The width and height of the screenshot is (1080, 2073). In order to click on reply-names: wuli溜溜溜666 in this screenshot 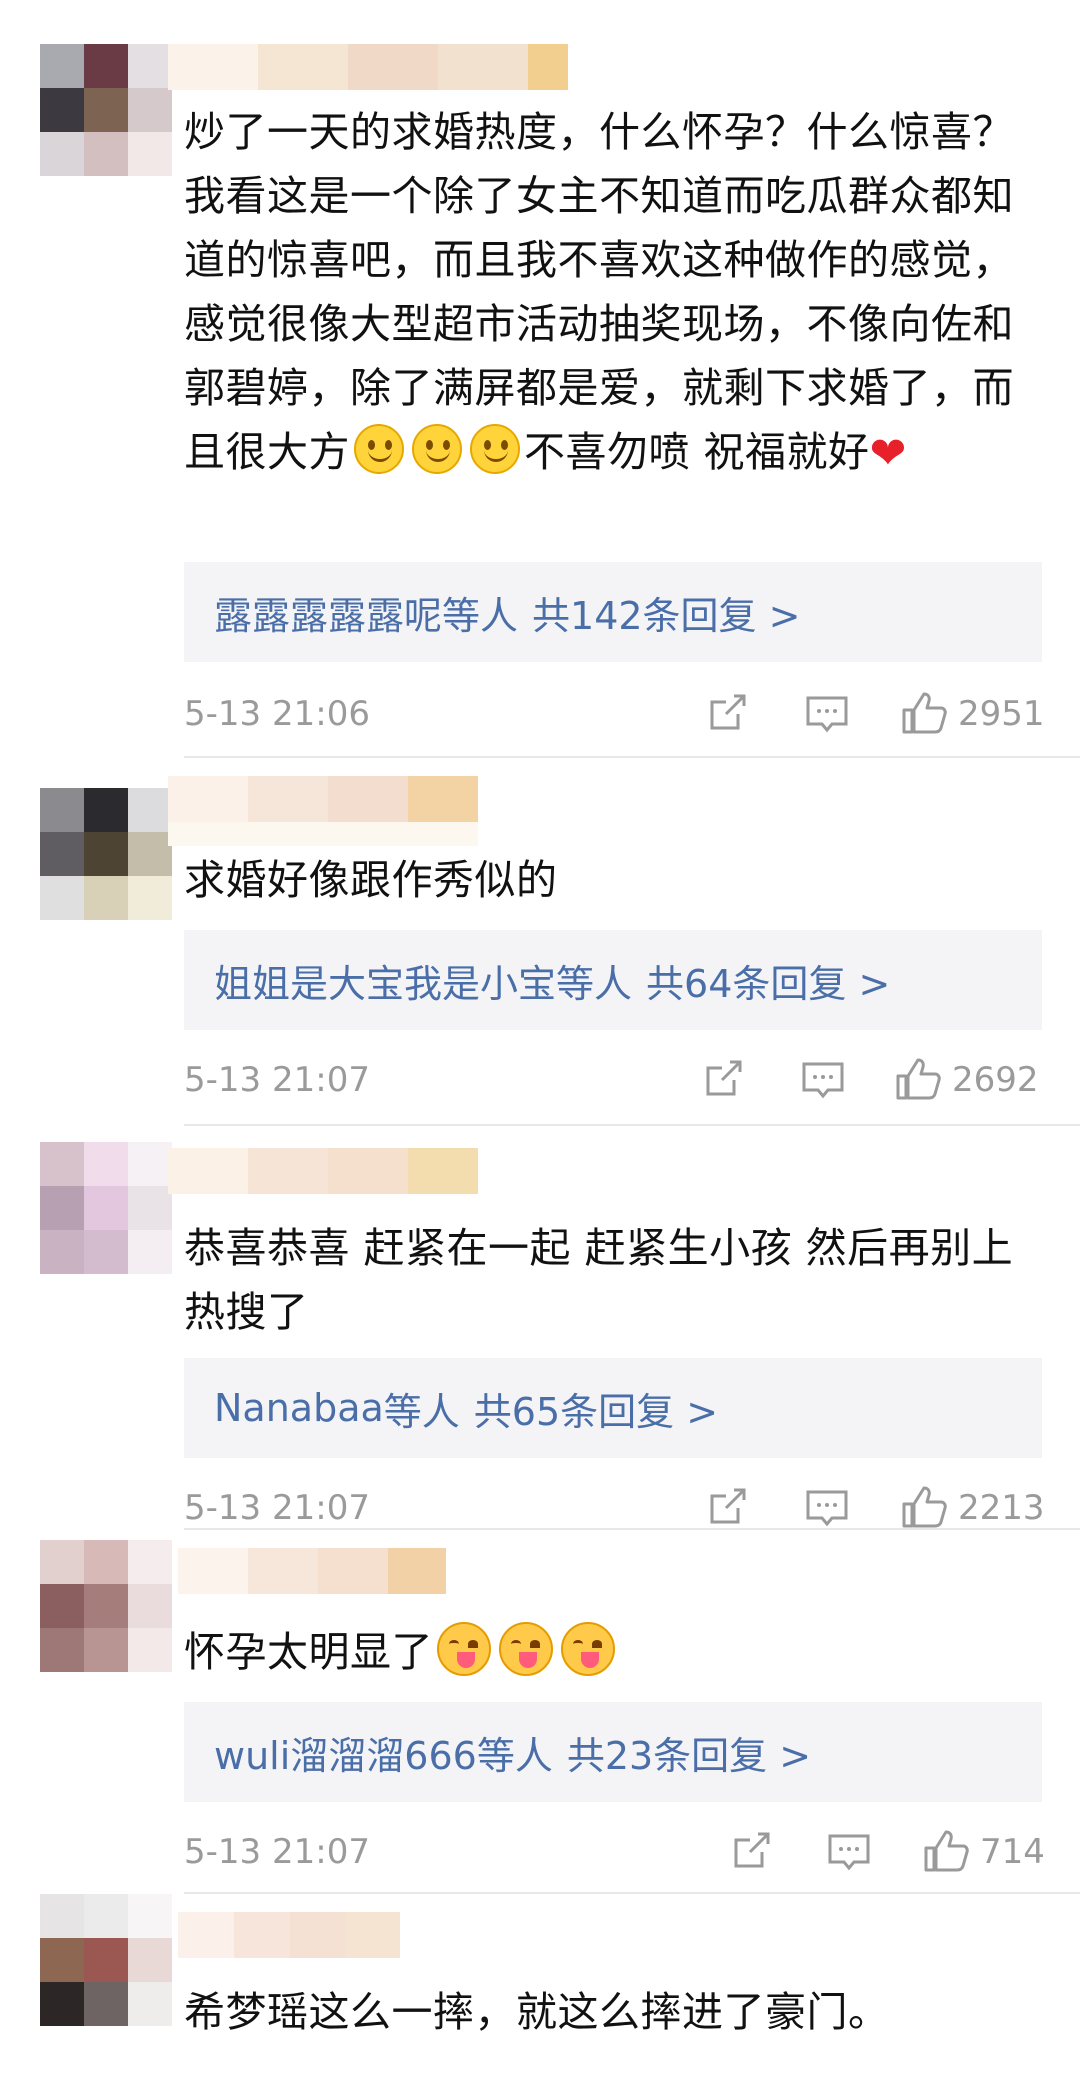, I will do `click(345, 1752)`.